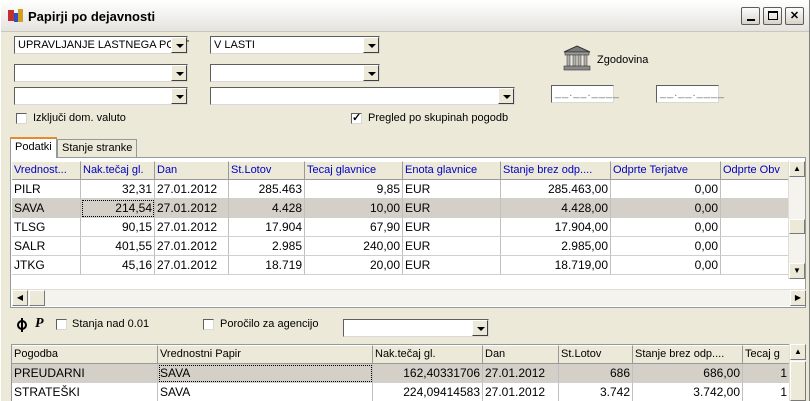 The width and height of the screenshot is (810, 401). I want to click on table-cell: 17.904, so click(267, 227).